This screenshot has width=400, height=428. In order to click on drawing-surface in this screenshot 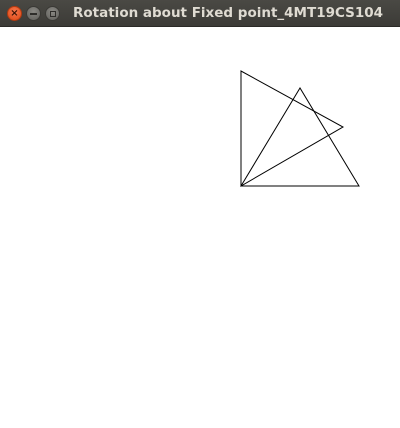, I will do `click(300, 128)`.